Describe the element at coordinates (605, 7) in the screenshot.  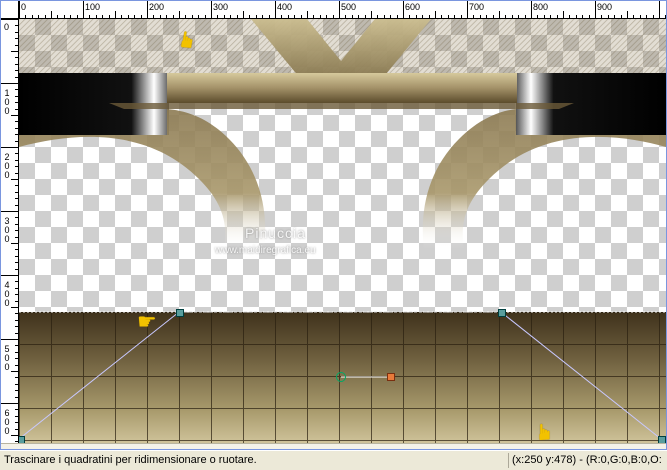
I see `hruler-label-900: 900` at that location.